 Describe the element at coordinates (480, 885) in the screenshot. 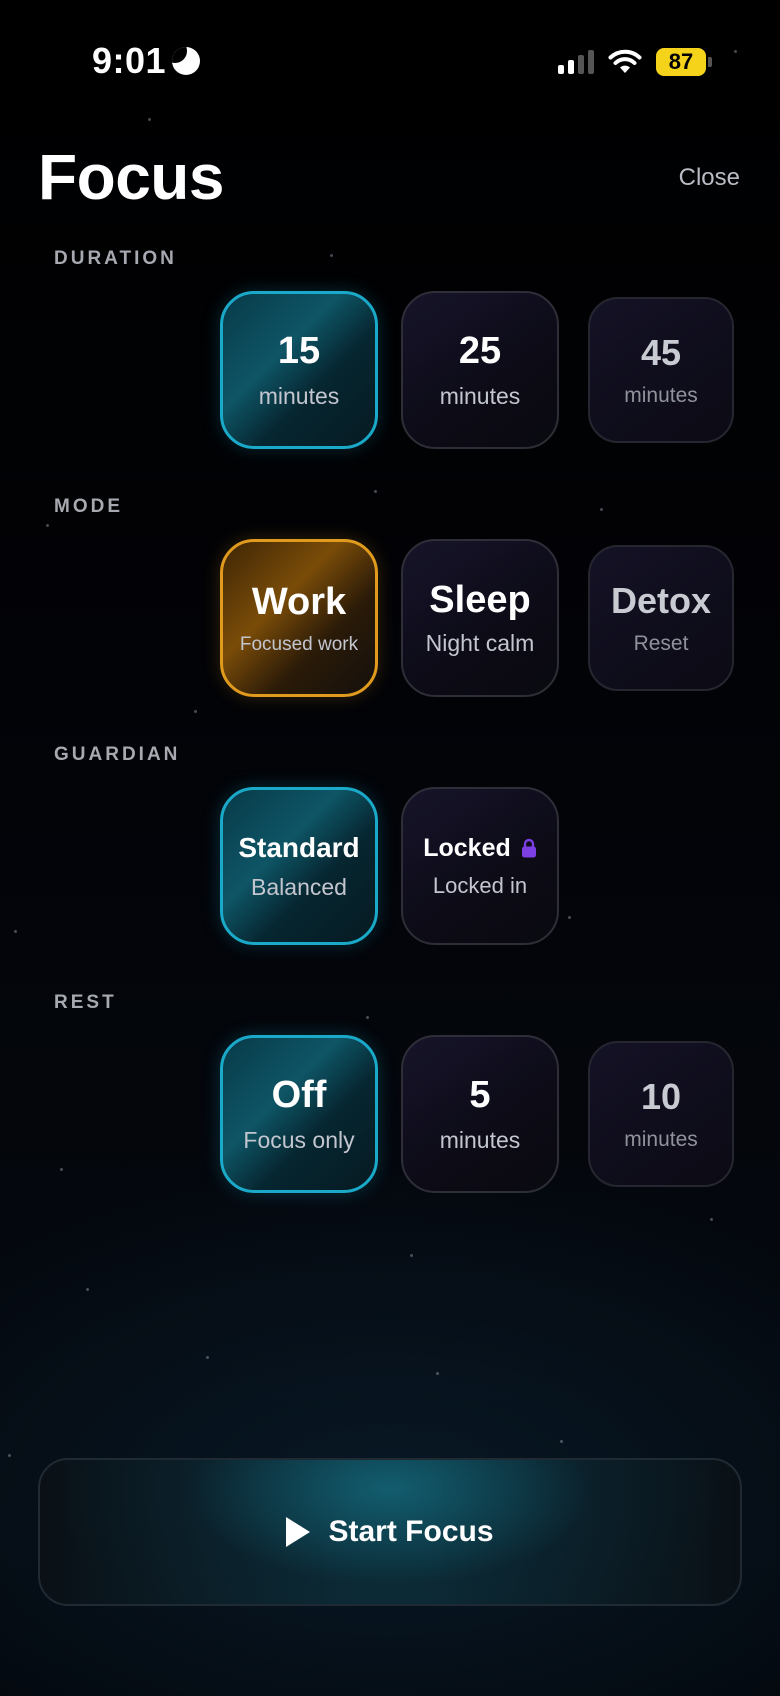

I see `option-caption: Locked in` at that location.